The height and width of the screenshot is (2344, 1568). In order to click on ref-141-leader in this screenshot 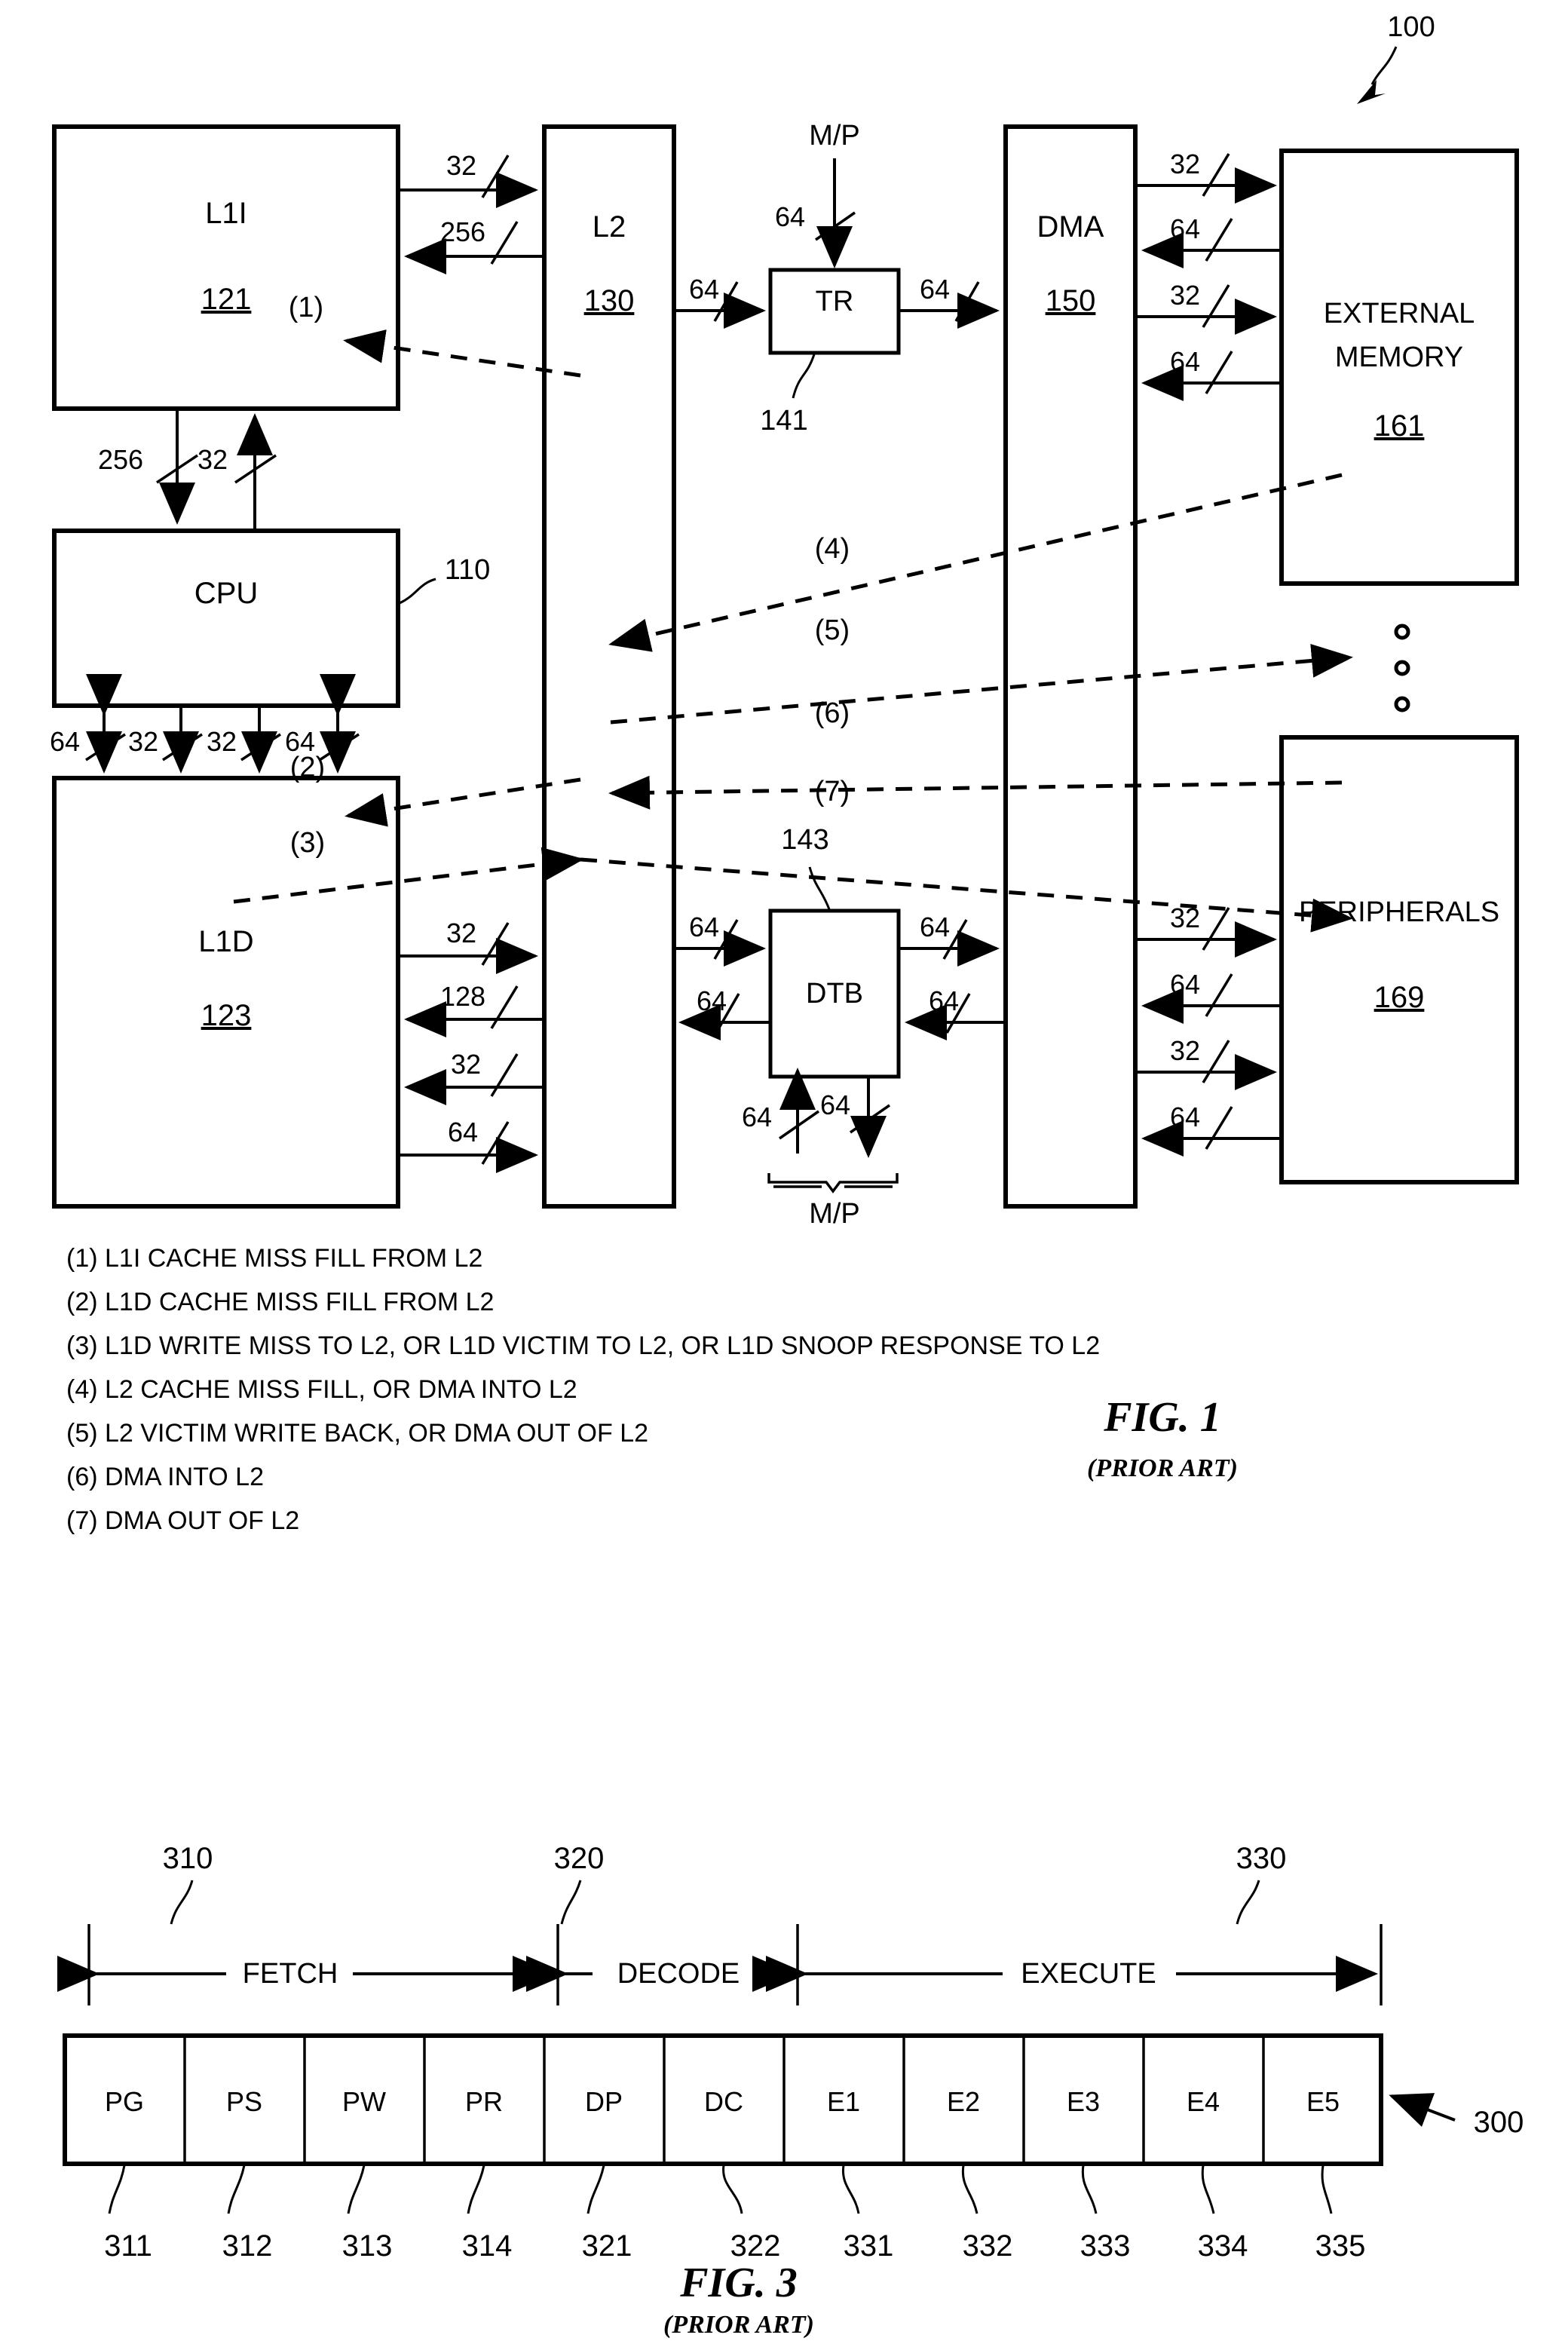, I will do `click(804, 376)`.